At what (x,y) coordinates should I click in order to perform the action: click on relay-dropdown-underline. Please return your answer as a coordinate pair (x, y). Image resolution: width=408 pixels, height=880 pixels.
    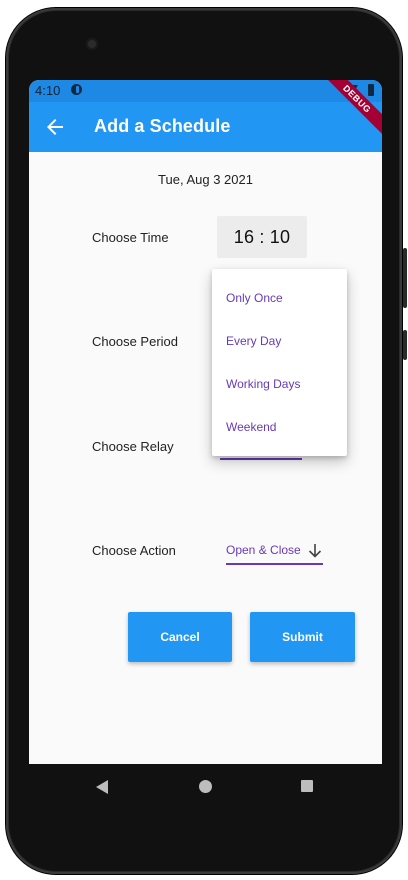
    Looking at the image, I should click on (261, 459).